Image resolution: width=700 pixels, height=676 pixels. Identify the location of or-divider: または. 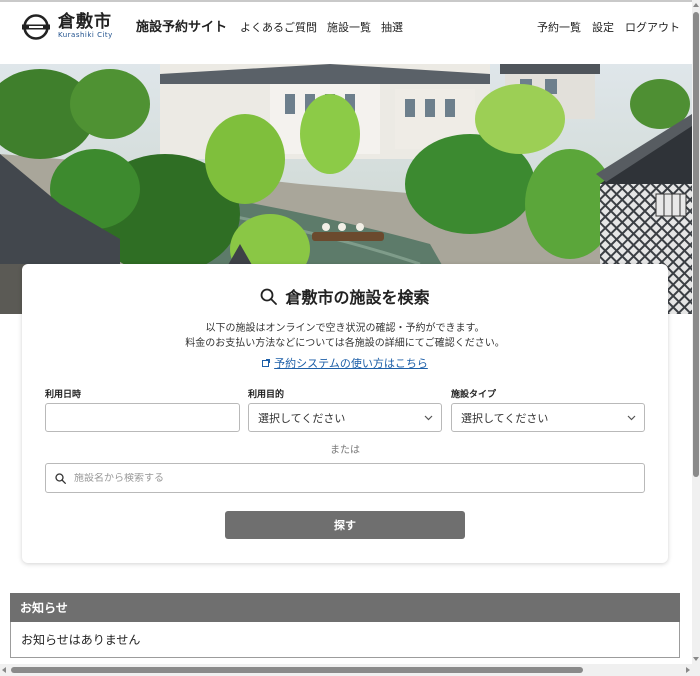
(345, 450).